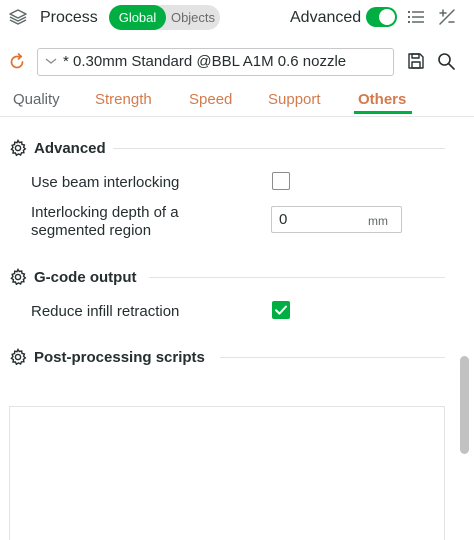 This screenshot has height=540, width=474. I want to click on tab-others: Others, so click(382, 100).